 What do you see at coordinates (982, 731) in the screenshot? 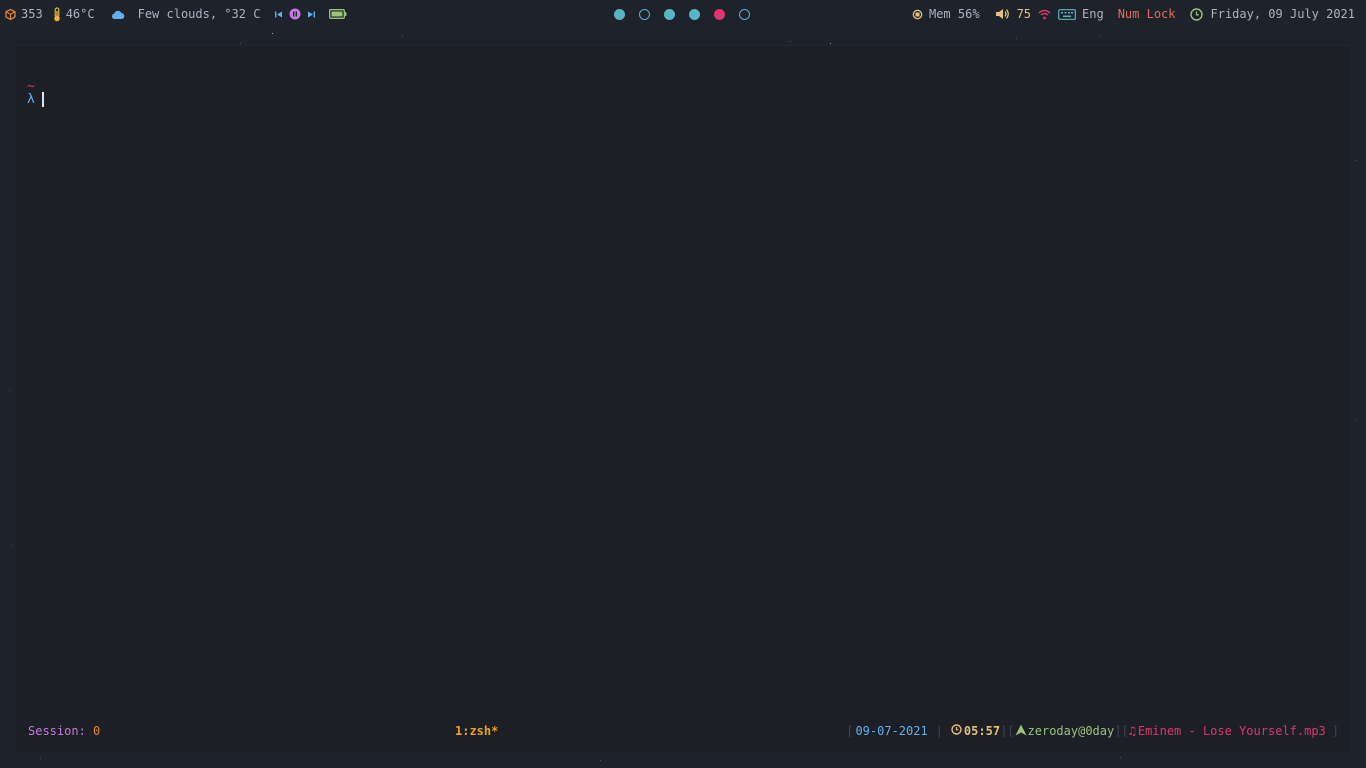
I see `status-time: 05:57` at bounding box center [982, 731].